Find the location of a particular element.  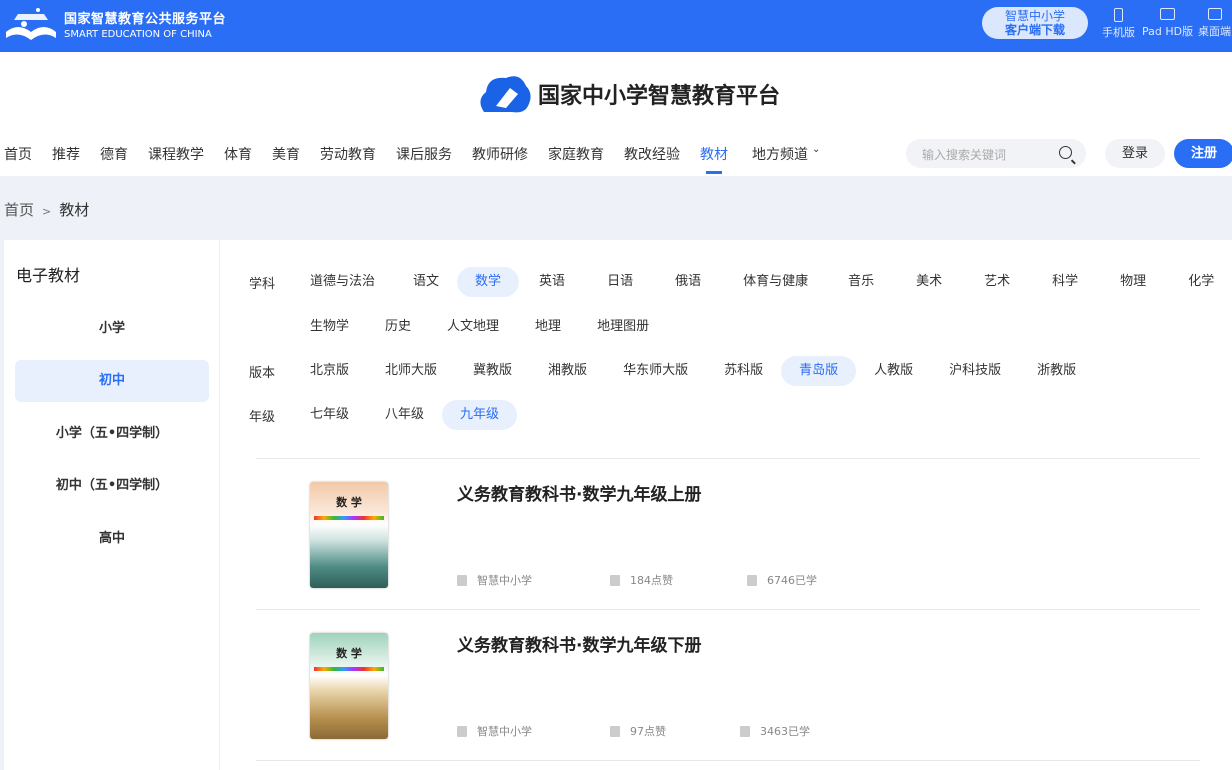

nav-reform: 教改经验 is located at coordinates (656, 154).